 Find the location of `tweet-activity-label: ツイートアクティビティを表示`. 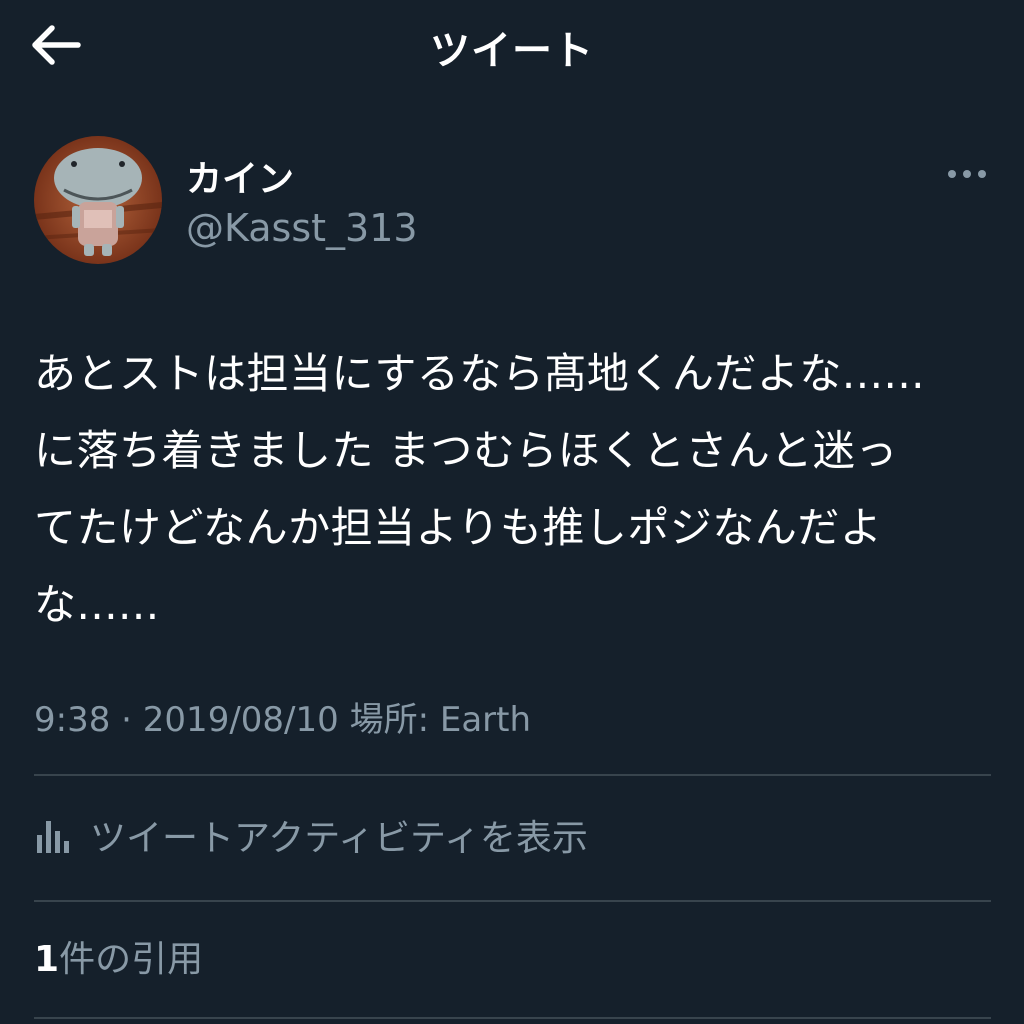

tweet-activity-label: ツイートアクティビティを表示 is located at coordinates (339, 838).